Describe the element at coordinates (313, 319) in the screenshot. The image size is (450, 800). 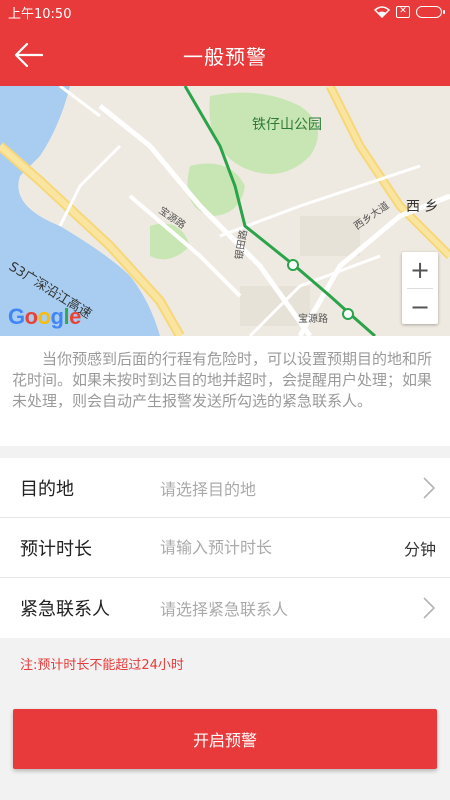
I see `map-label-baoyuan-2: 宝源路` at that location.